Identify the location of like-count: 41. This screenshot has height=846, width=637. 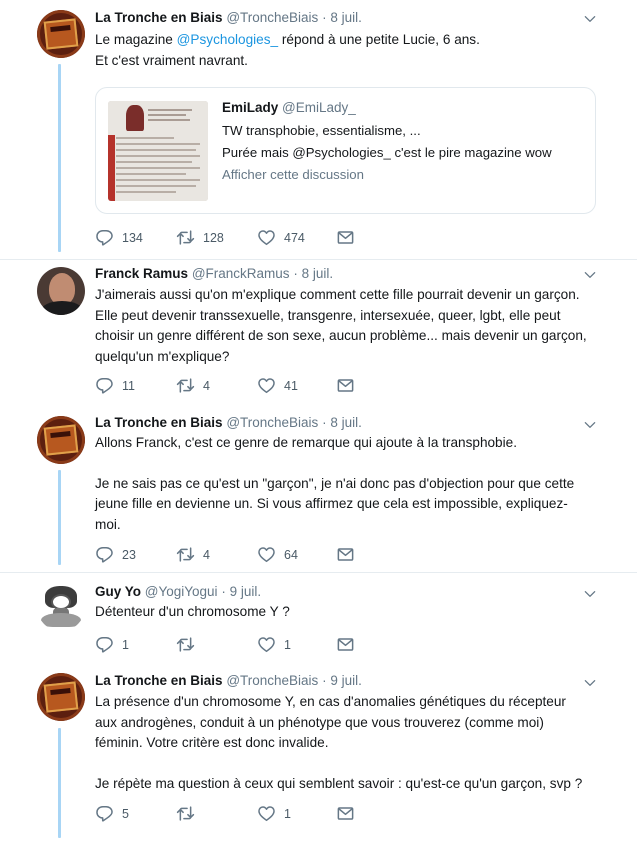
(291, 385).